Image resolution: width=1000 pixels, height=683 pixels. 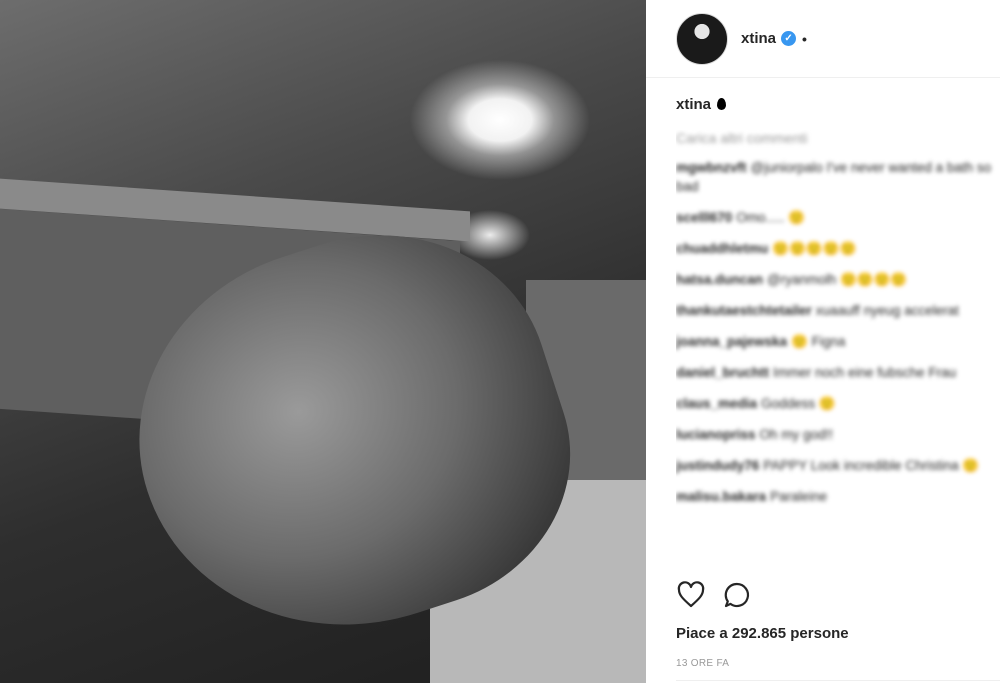 I want to click on load-more-comments-link: Carica altri commenti, so click(x=838, y=138).